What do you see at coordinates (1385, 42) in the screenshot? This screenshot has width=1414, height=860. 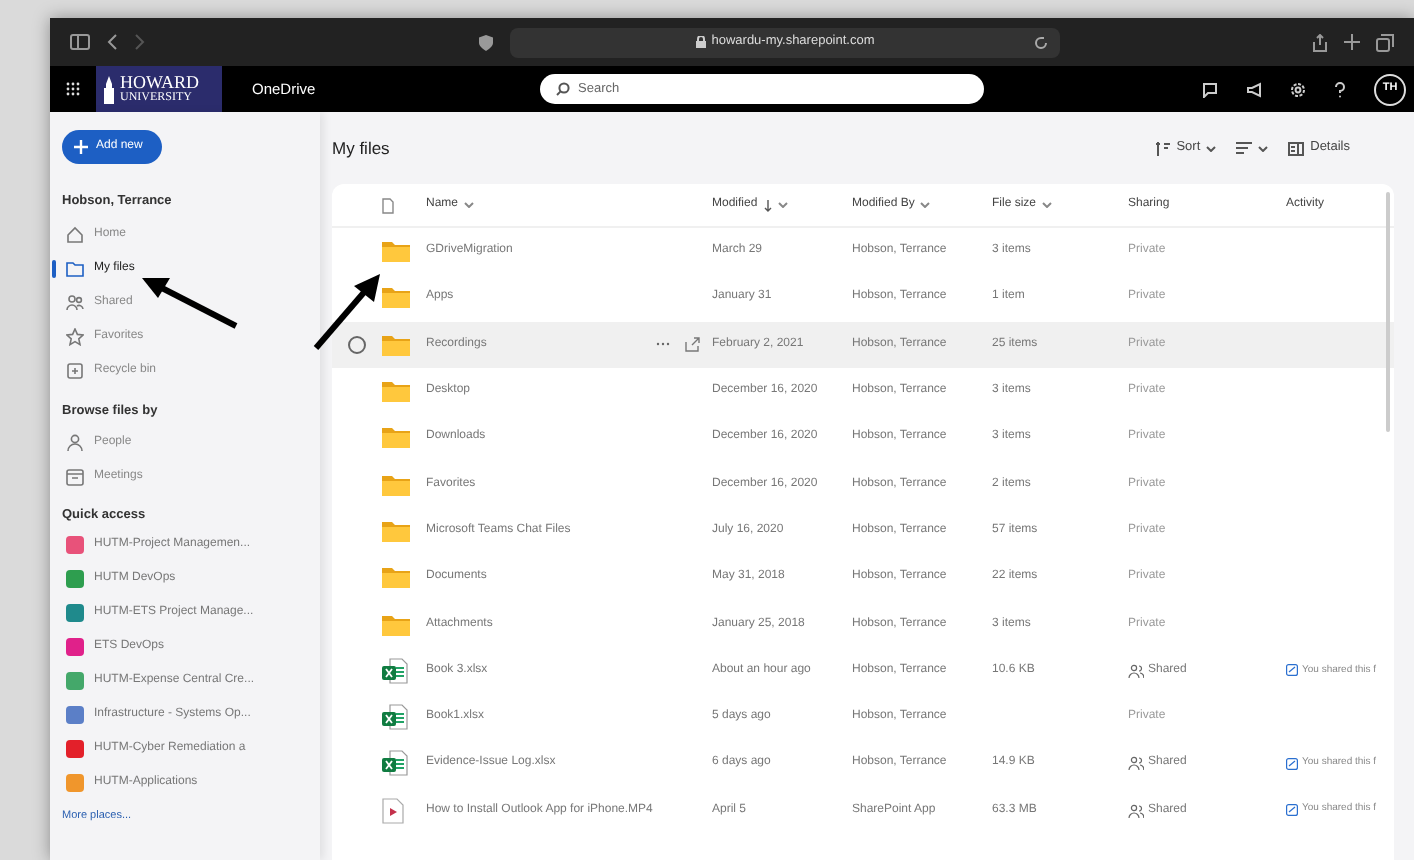 I see `tabs-icon` at bounding box center [1385, 42].